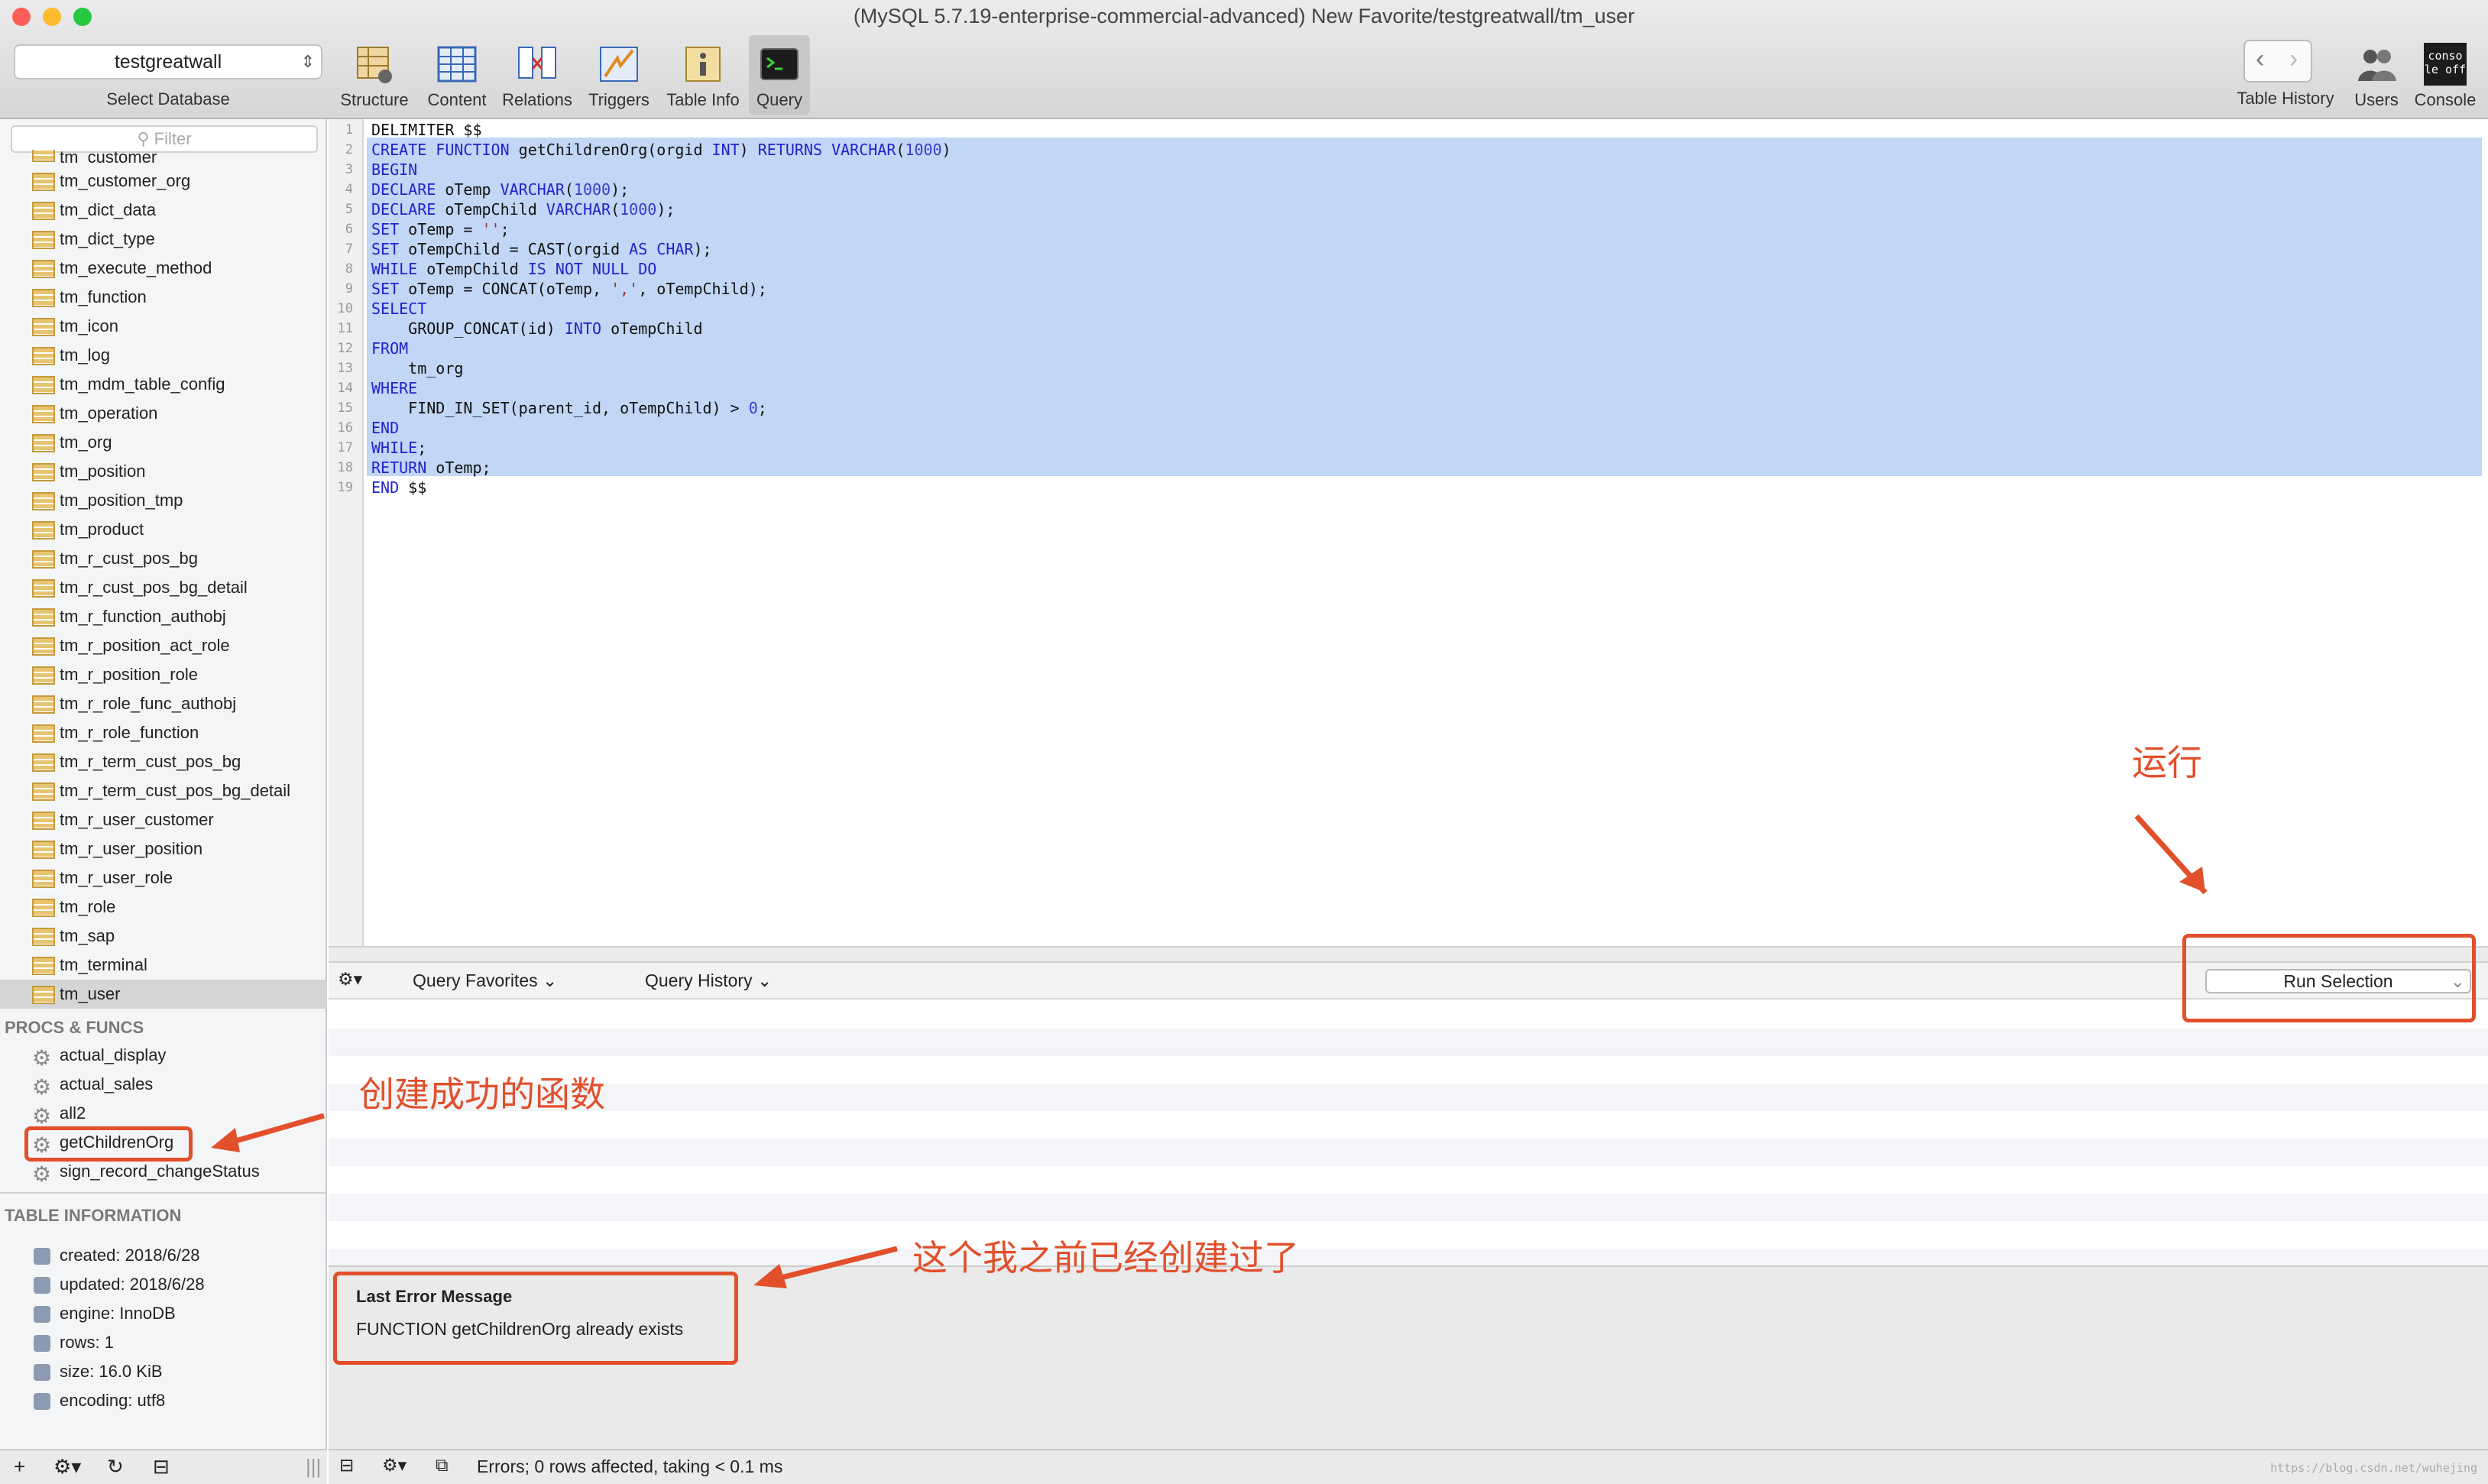 Image resolution: width=2488 pixels, height=1484 pixels. Describe the element at coordinates (403, 190) in the screenshot. I see `code-token: DECLARE` at that location.